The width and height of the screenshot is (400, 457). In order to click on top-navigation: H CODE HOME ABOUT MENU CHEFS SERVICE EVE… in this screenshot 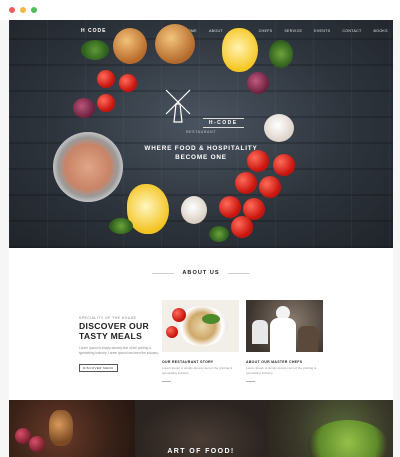, I will do `click(201, 33)`.